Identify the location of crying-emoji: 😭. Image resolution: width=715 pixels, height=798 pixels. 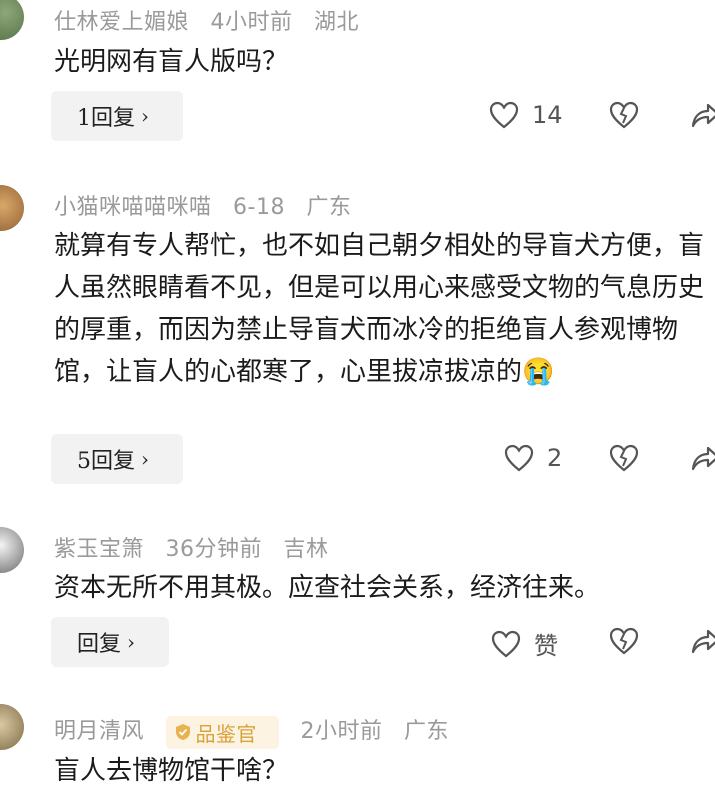
(538, 372).